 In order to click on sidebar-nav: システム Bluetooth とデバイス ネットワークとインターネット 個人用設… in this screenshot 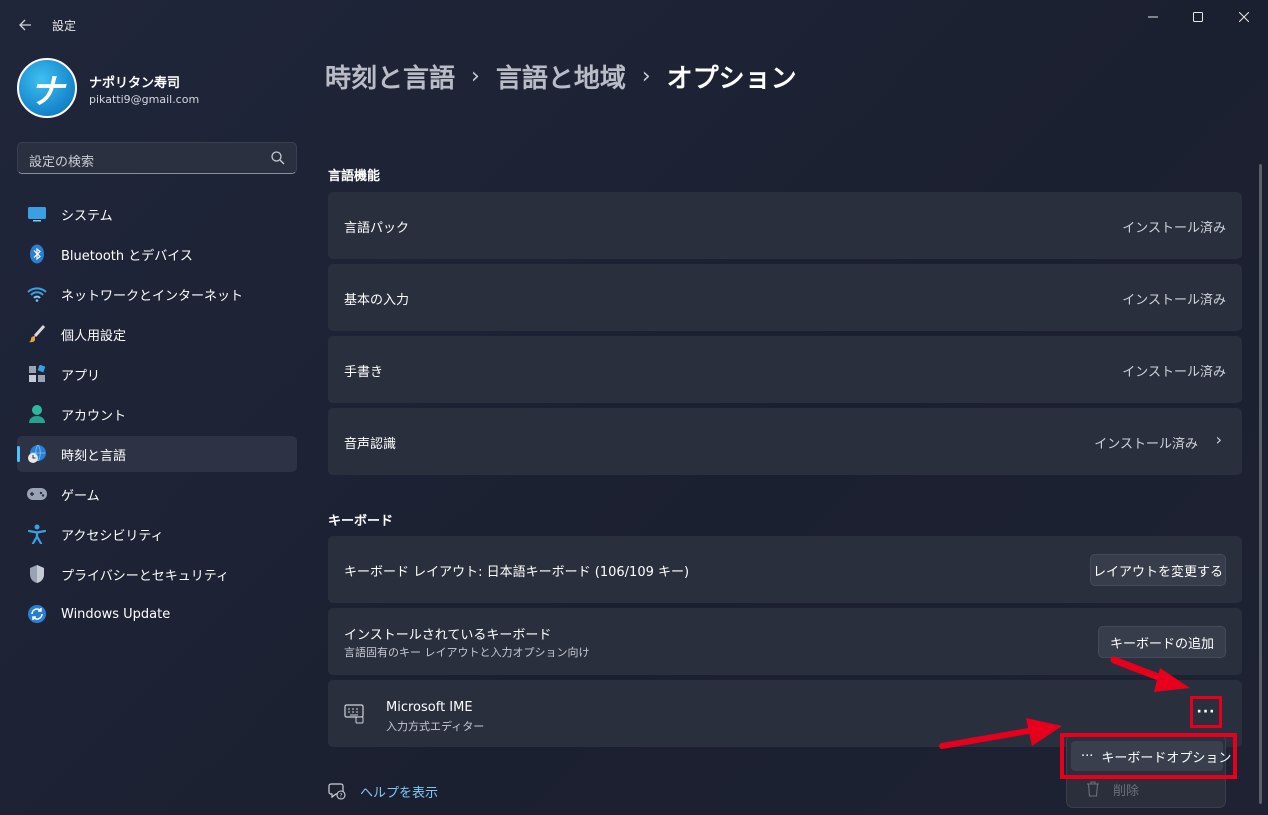, I will do `click(157, 416)`.